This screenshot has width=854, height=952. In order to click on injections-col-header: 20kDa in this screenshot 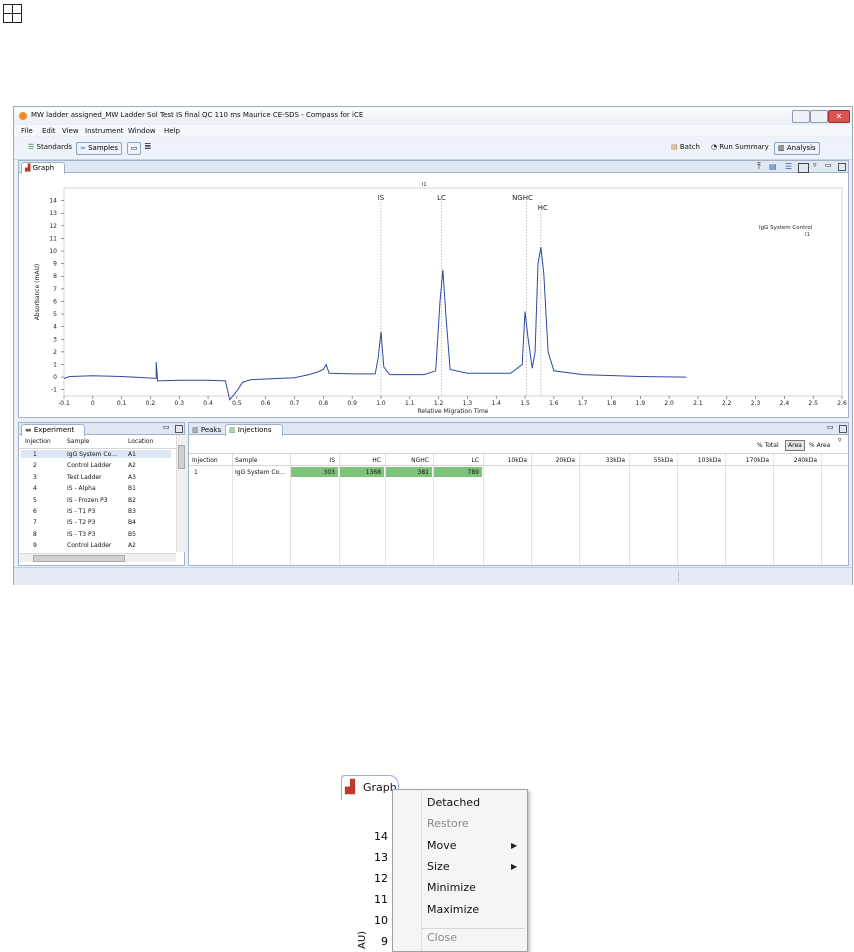, I will do `click(565, 460)`.